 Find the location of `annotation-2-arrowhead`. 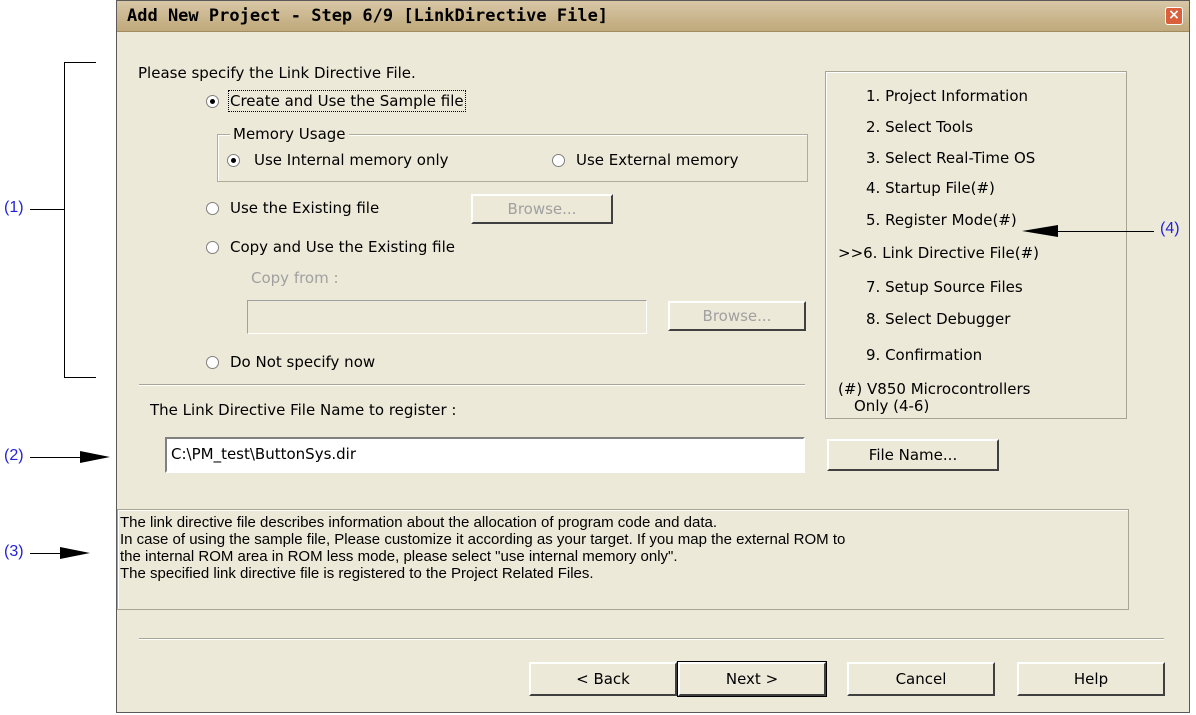

annotation-2-arrowhead is located at coordinates (95, 457).